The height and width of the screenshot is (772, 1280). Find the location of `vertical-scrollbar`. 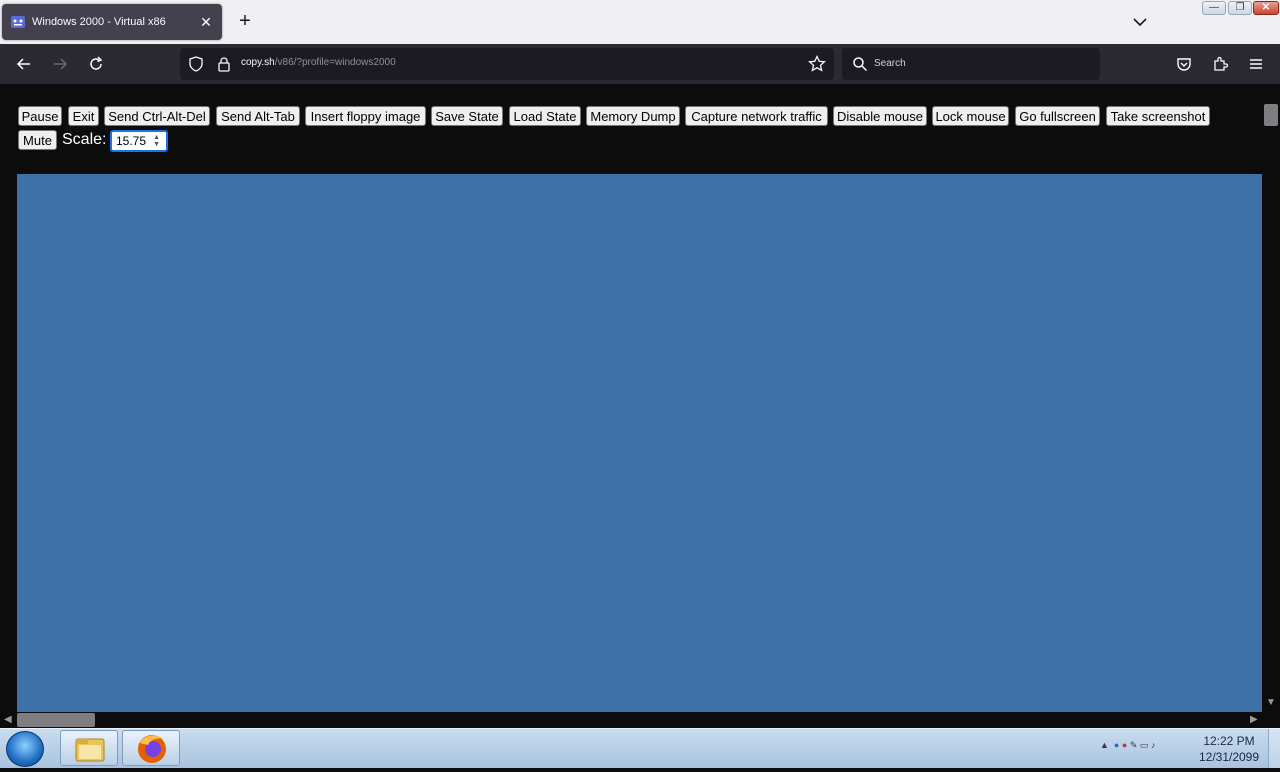

vertical-scrollbar is located at coordinates (1271, 398).